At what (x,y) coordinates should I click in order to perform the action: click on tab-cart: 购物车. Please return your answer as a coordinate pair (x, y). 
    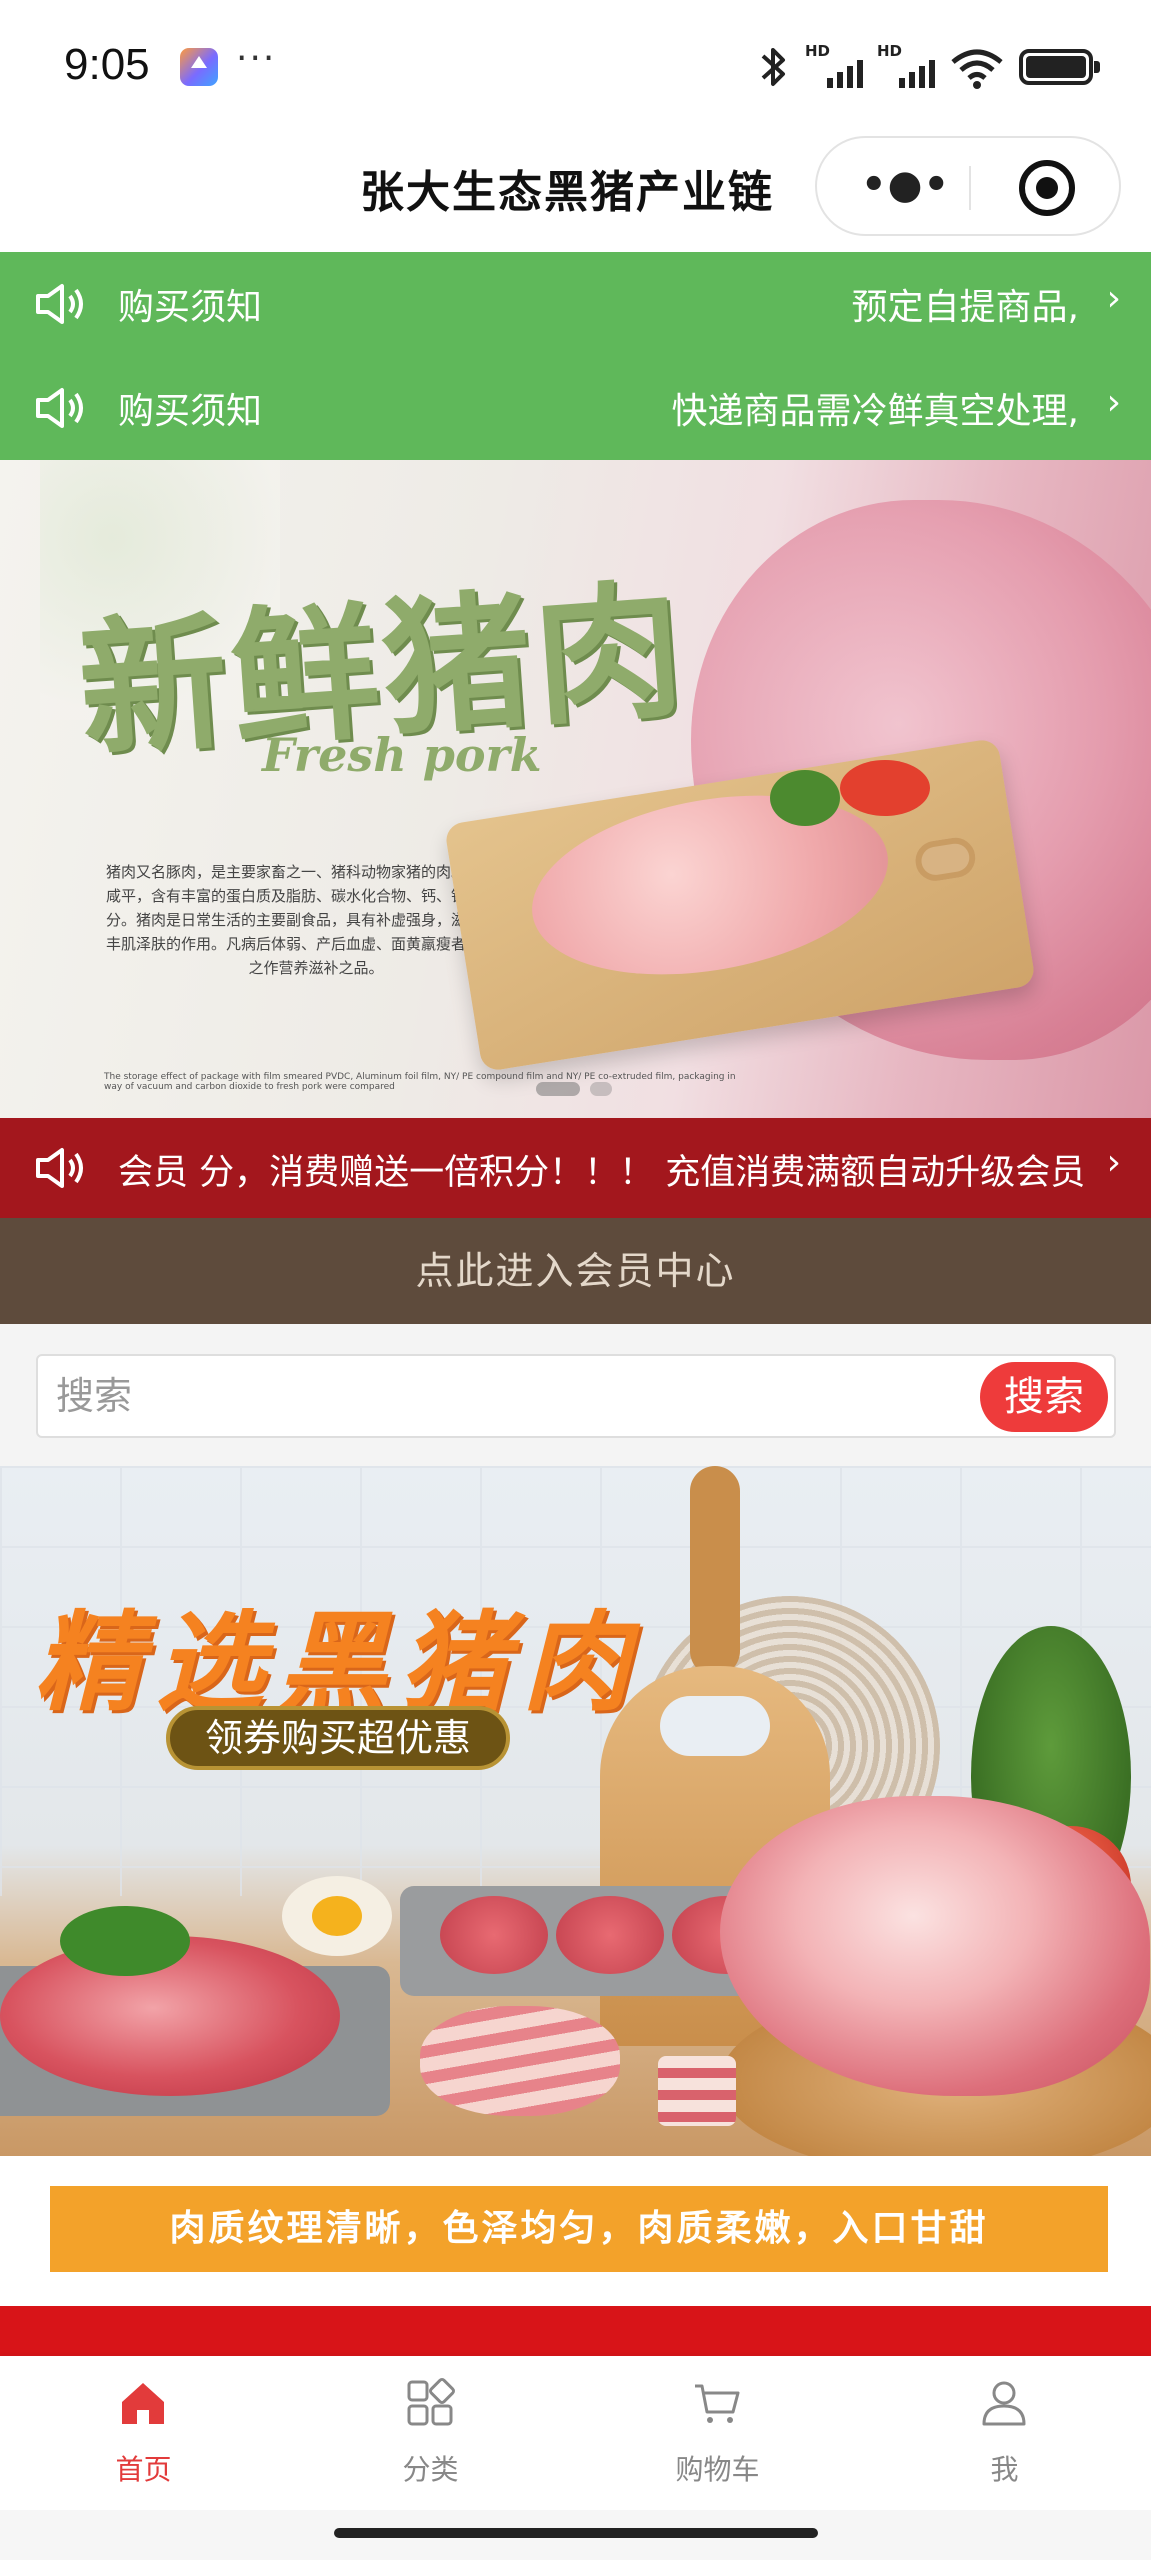
    Looking at the image, I should click on (717, 2433).